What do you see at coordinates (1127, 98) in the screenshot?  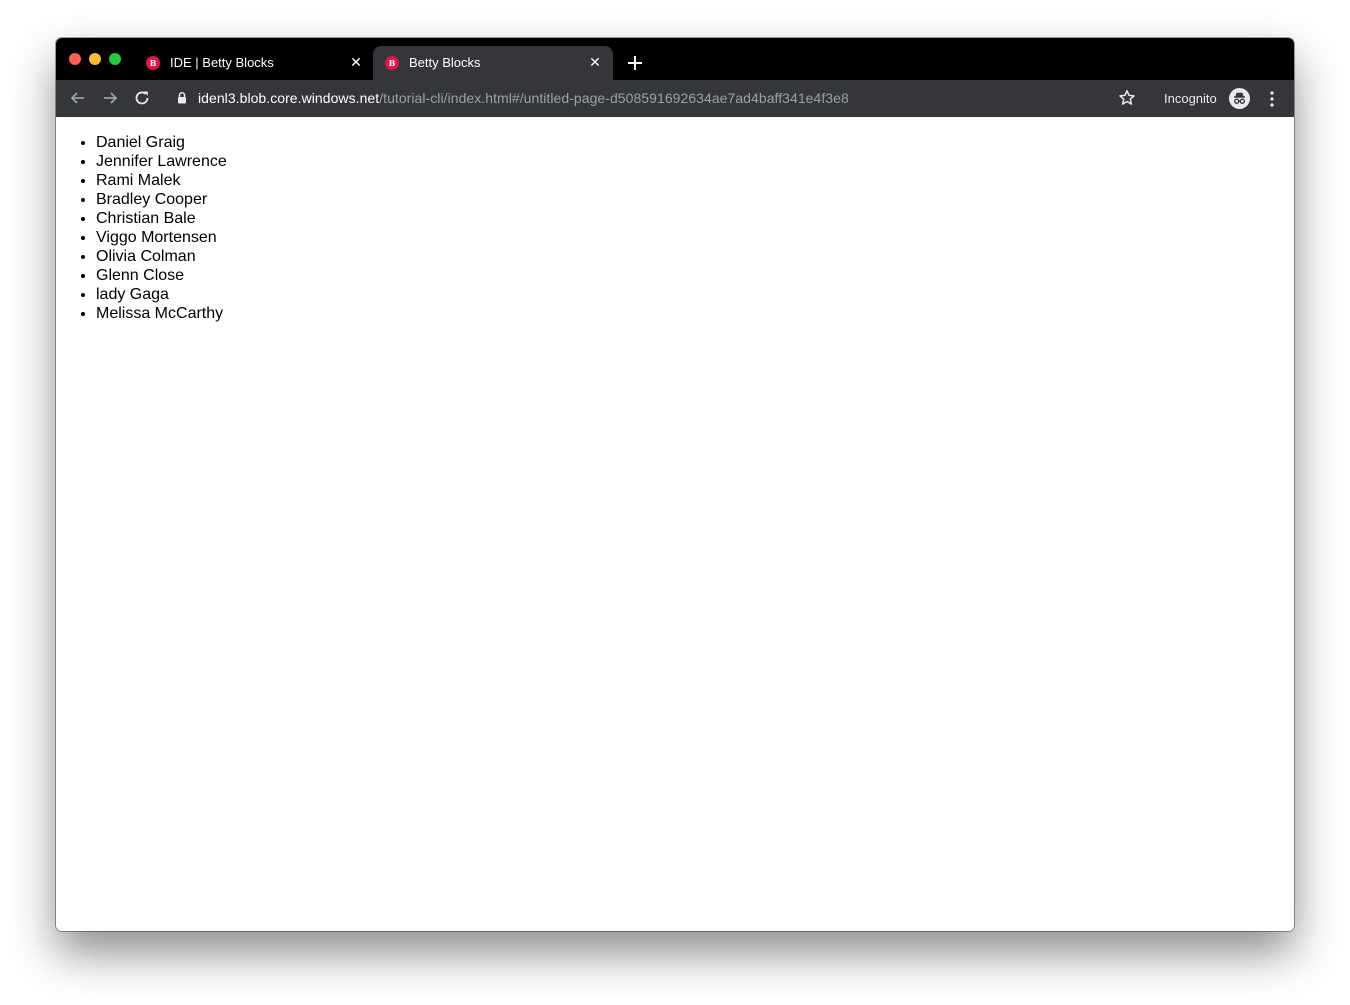 I see `bookmark-star-icon` at bounding box center [1127, 98].